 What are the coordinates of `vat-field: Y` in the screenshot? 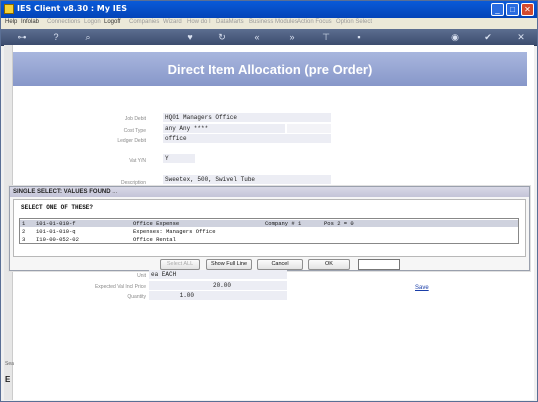 It's located at (179, 158).